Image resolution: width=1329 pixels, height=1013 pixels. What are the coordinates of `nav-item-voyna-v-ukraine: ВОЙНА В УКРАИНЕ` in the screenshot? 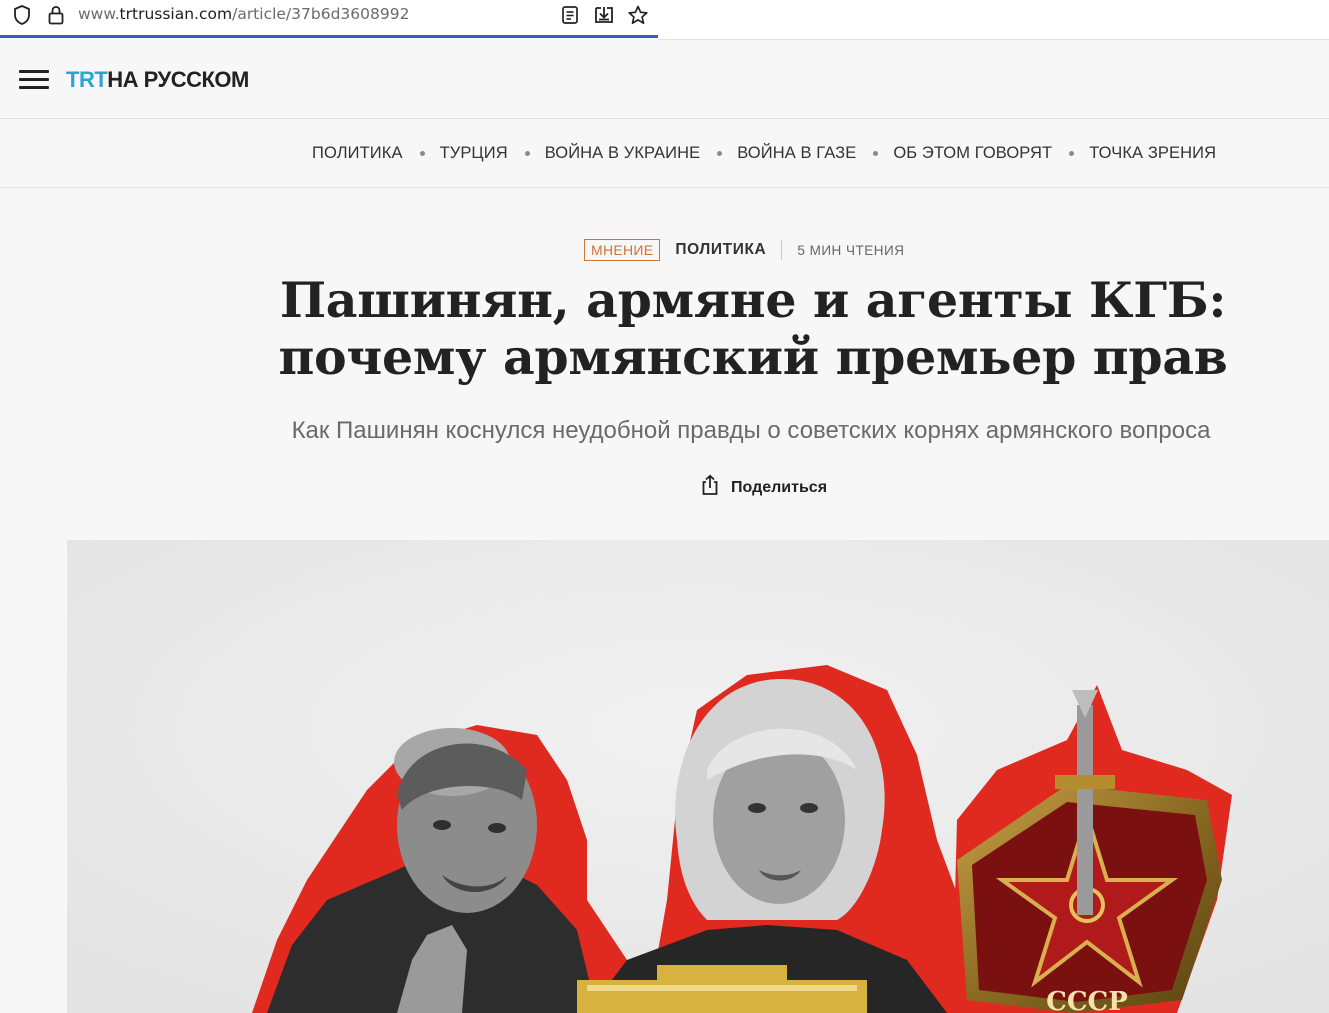 It's located at (604, 153).